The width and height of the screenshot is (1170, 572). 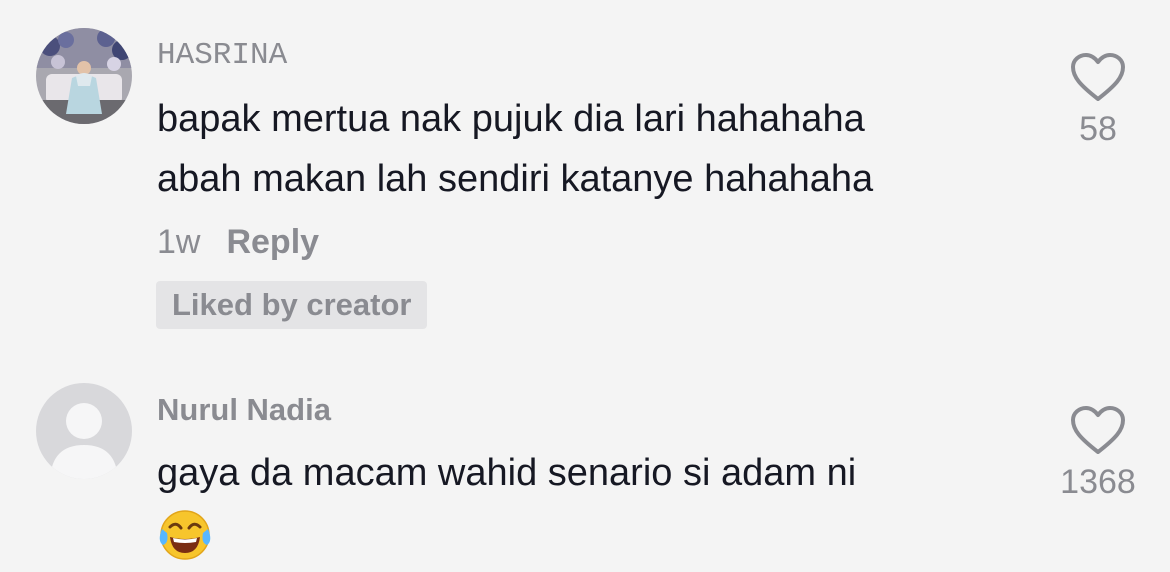 I want to click on comment-username: HASRINA, so click(x=222, y=55).